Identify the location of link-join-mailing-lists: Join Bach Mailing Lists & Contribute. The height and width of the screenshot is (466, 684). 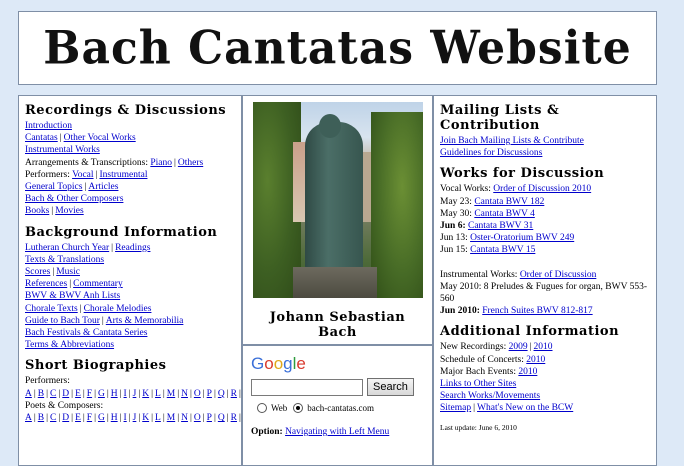
(512, 141).